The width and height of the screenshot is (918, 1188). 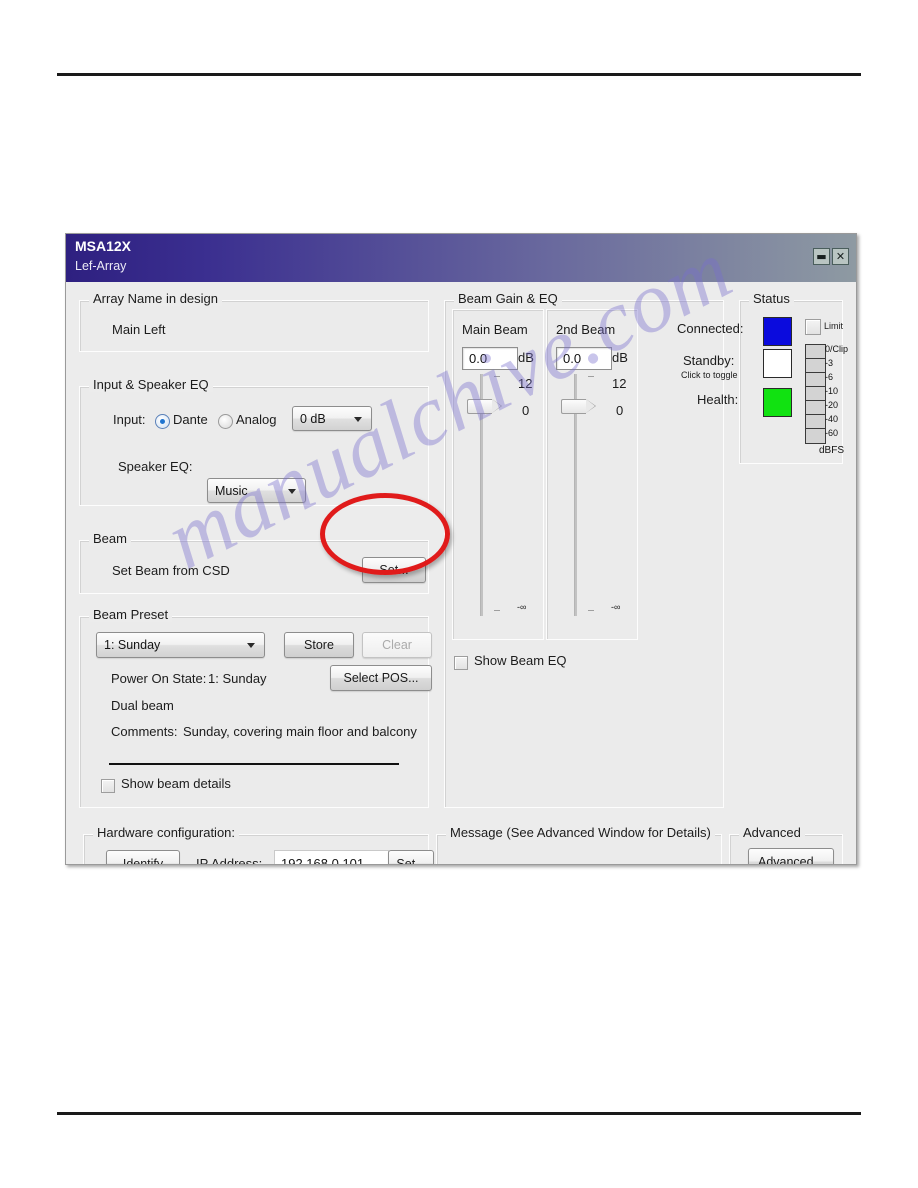 What do you see at coordinates (777, 402) in the screenshot?
I see `health-indicator` at bounding box center [777, 402].